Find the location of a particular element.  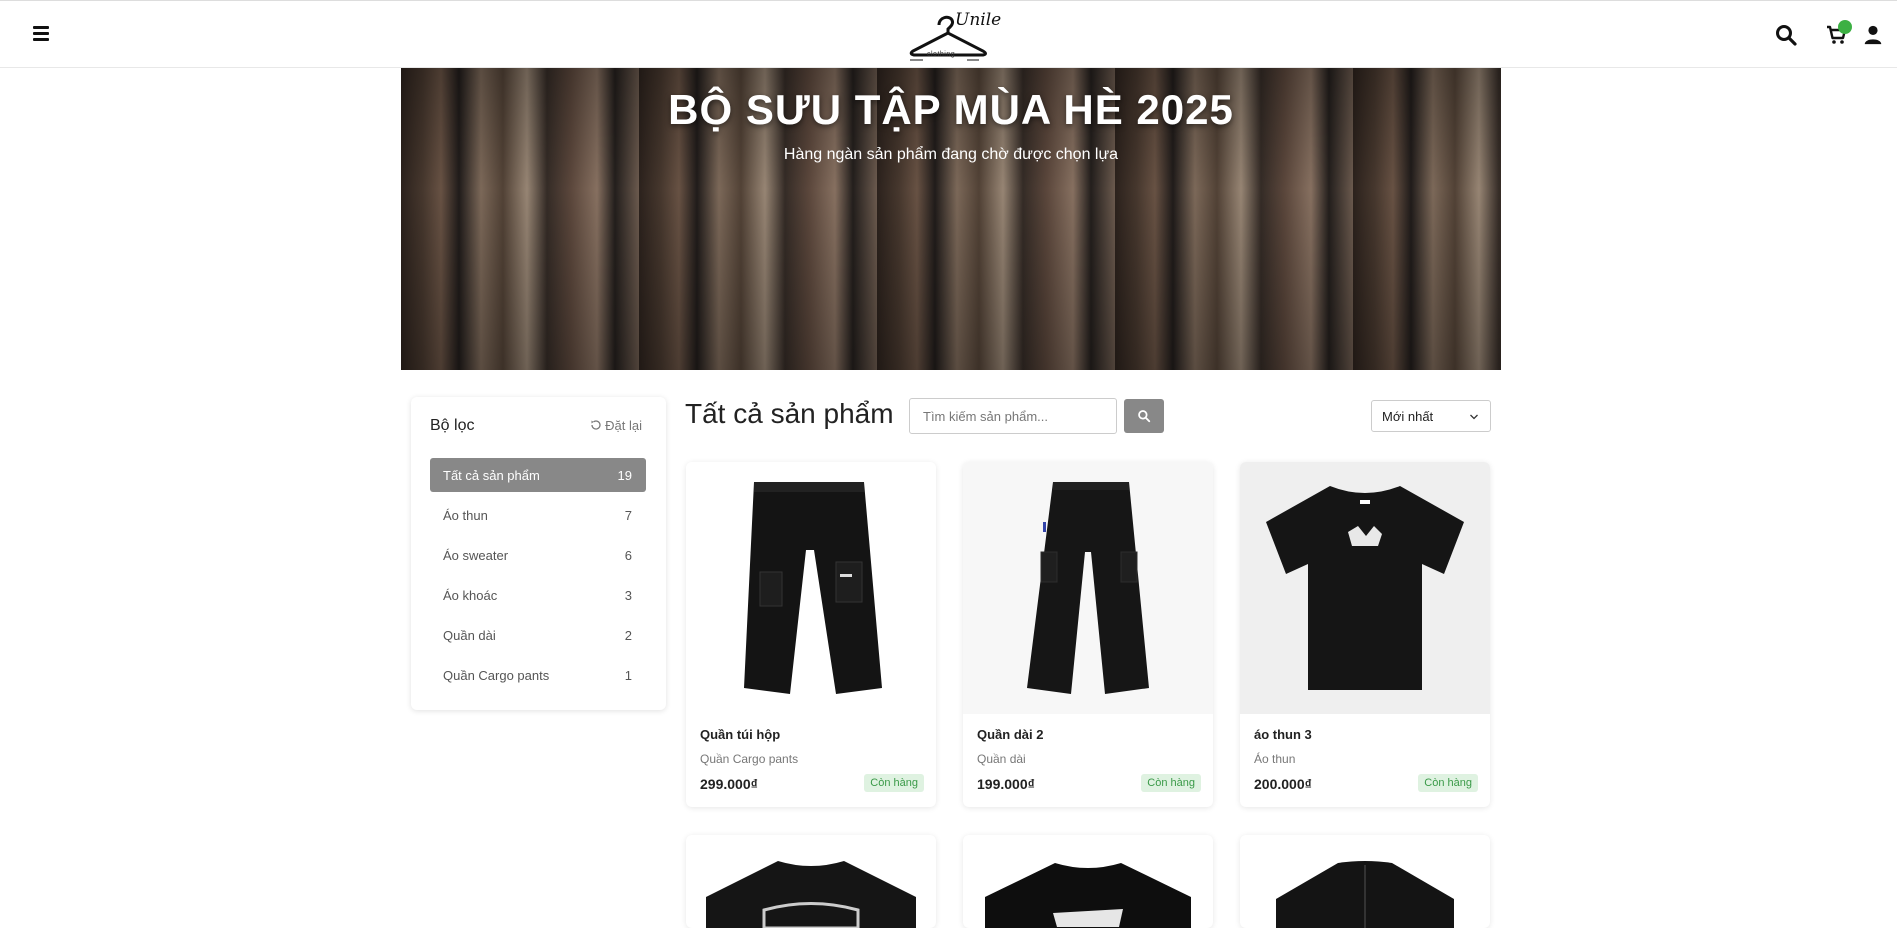

category-count: 1 is located at coordinates (628, 675).